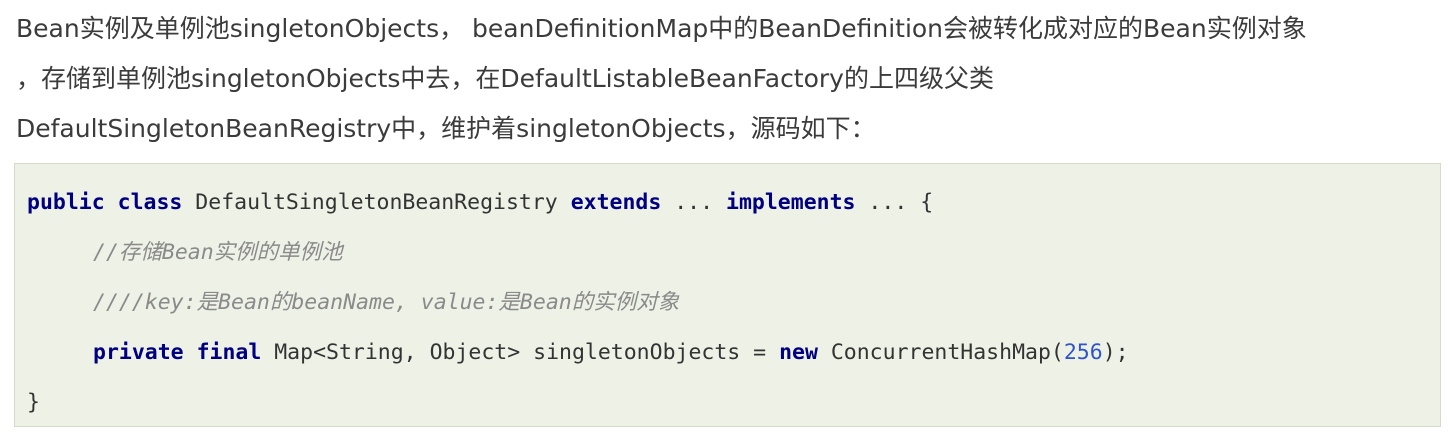 Image resolution: width=1451 pixels, height=447 pixels. What do you see at coordinates (791, 202) in the screenshot?
I see `keyword-implements: implements` at bounding box center [791, 202].